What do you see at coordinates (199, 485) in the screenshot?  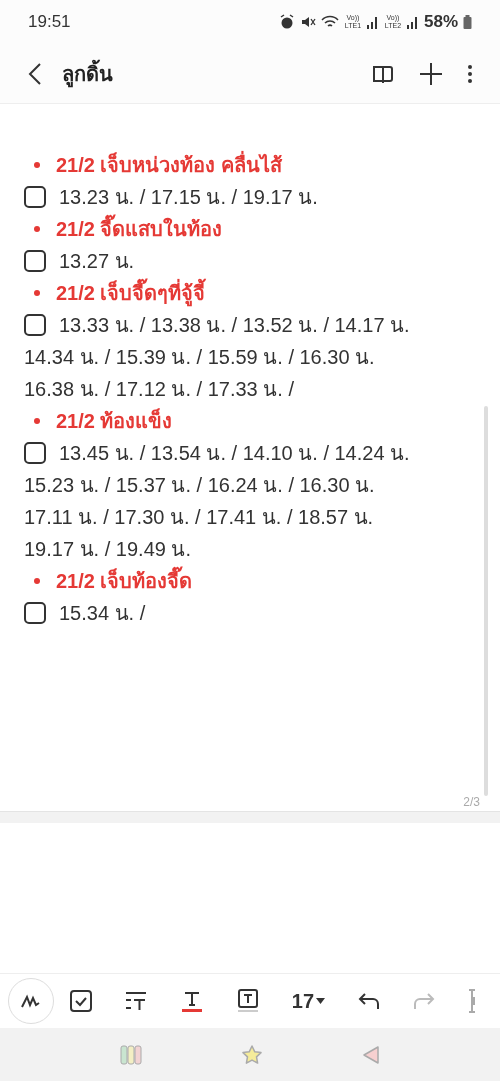 I see `time-list-line: 15.23 น. / 15.37 น. / 16.24 น. / 16.30 น.` at bounding box center [199, 485].